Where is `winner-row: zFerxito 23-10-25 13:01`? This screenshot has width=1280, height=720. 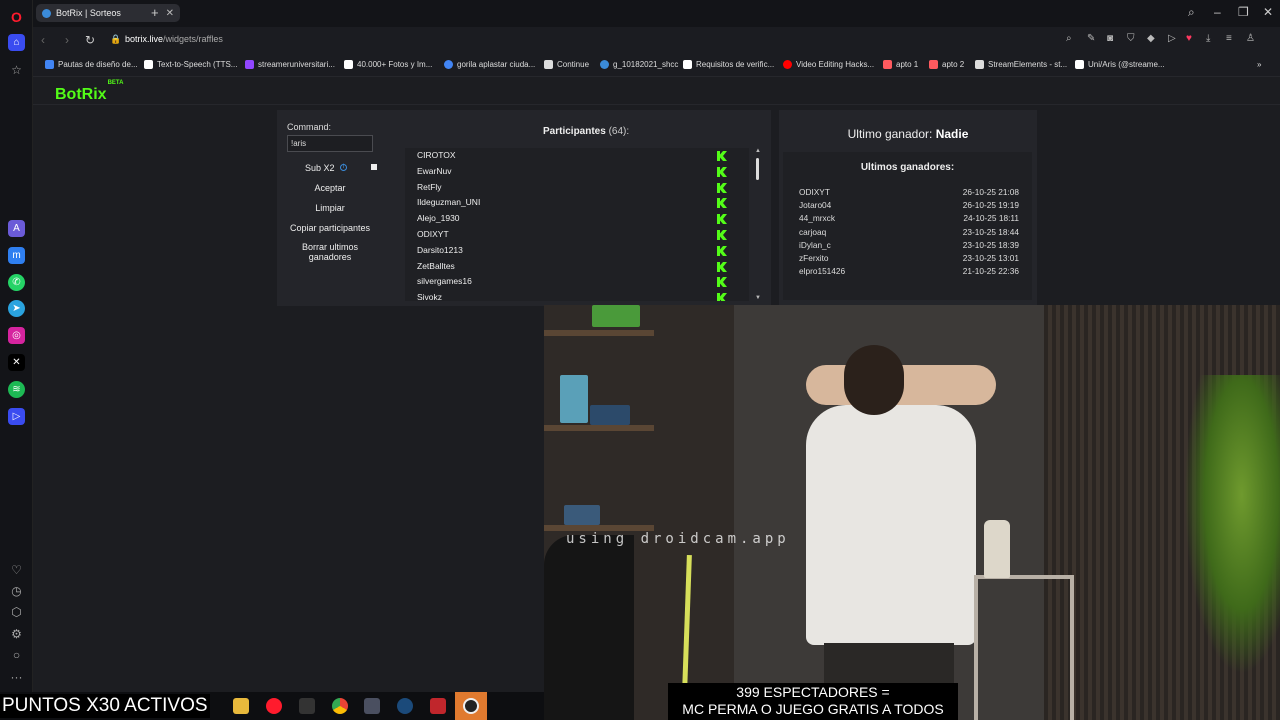 winner-row: zFerxito 23-10-25 13:01 is located at coordinates (909, 258).